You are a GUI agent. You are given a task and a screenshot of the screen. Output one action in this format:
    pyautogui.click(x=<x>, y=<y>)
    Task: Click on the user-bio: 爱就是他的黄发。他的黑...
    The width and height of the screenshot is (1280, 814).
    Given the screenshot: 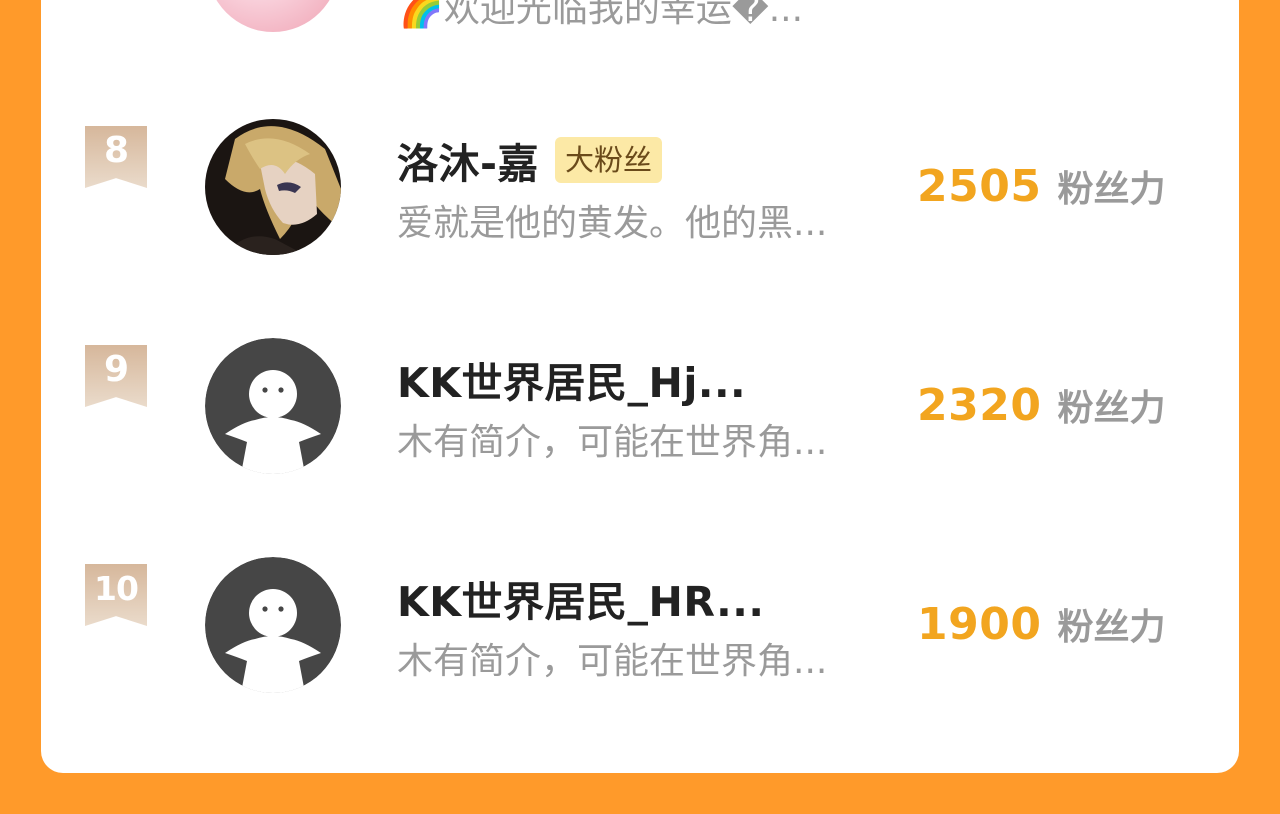 What is the action you would take?
    pyautogui.click(x=612, y=223)
    